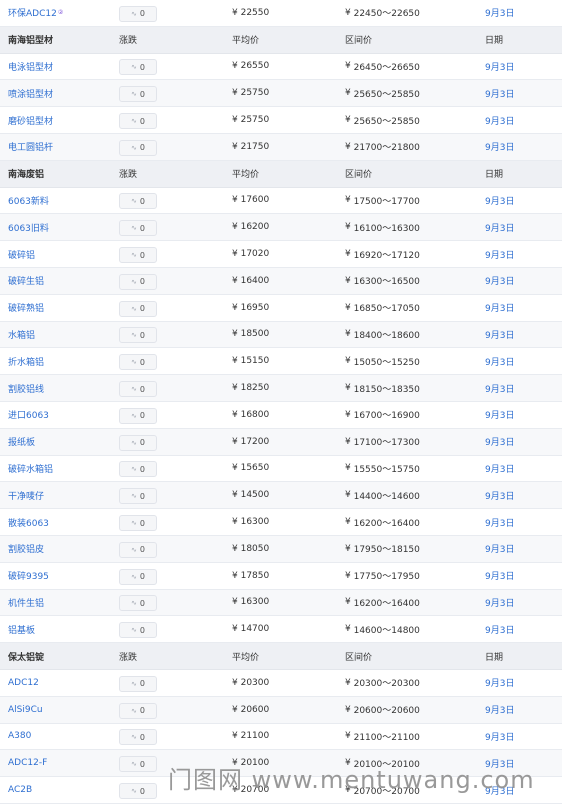  What do you see at coordinates (386, 94) in the screenshot?
I see `price-range: 25650～25850` at bounding box center [386, 94].